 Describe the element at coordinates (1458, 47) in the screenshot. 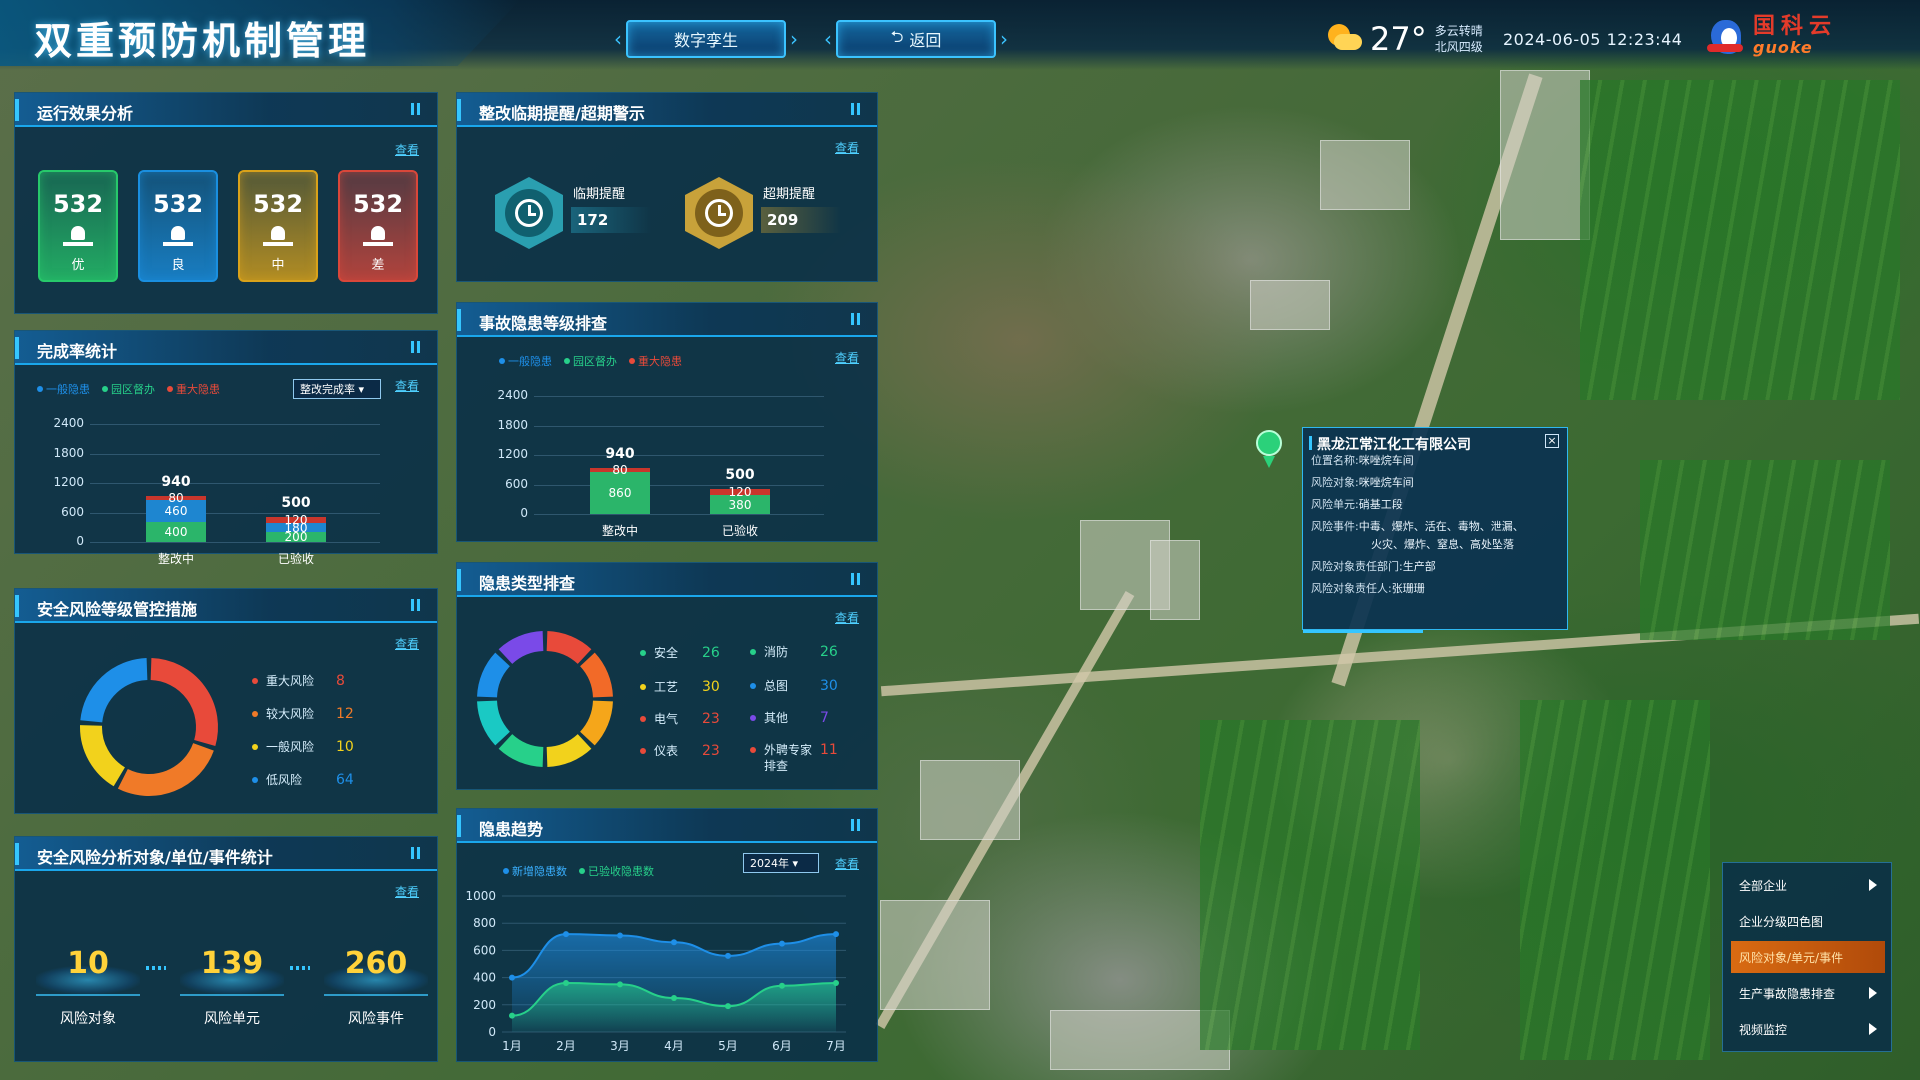

I see `weather-wind: 北风四级` at that location.